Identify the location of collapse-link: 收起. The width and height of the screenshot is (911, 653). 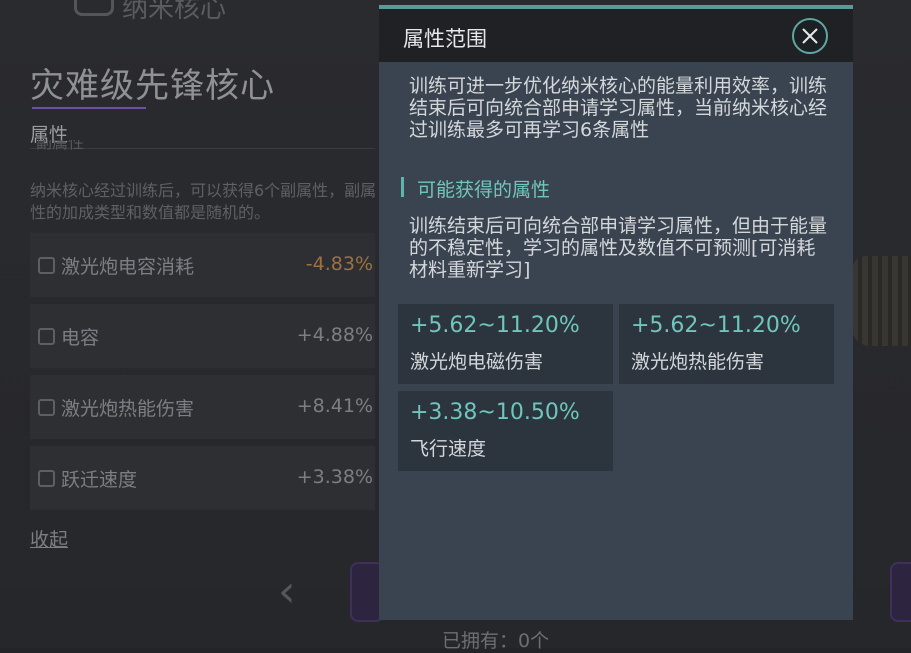
(49, 538).